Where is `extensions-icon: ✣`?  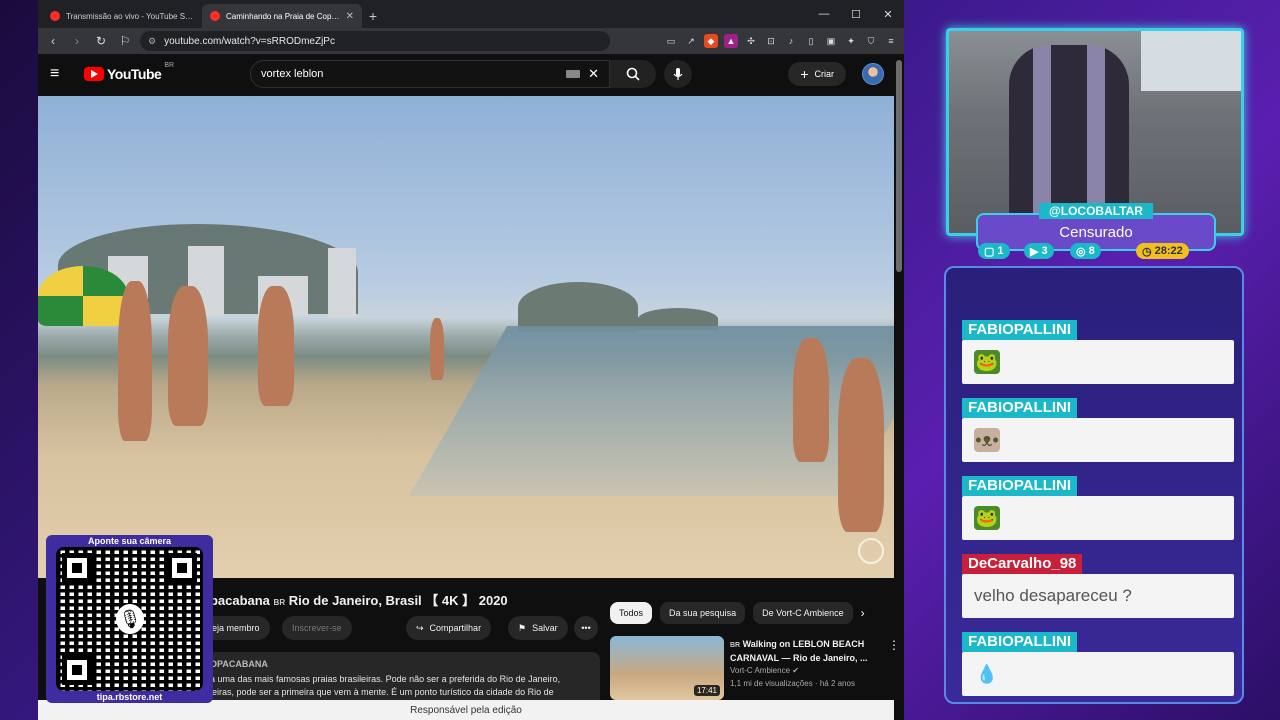 extensions-icon: ✣ is located at coordinates (751, 41).